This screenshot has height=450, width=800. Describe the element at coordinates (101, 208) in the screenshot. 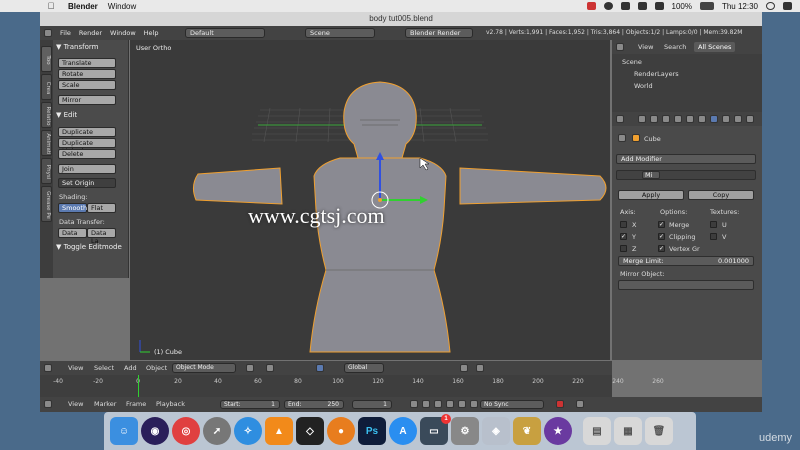

I see `flat-button: Flat` at that location.